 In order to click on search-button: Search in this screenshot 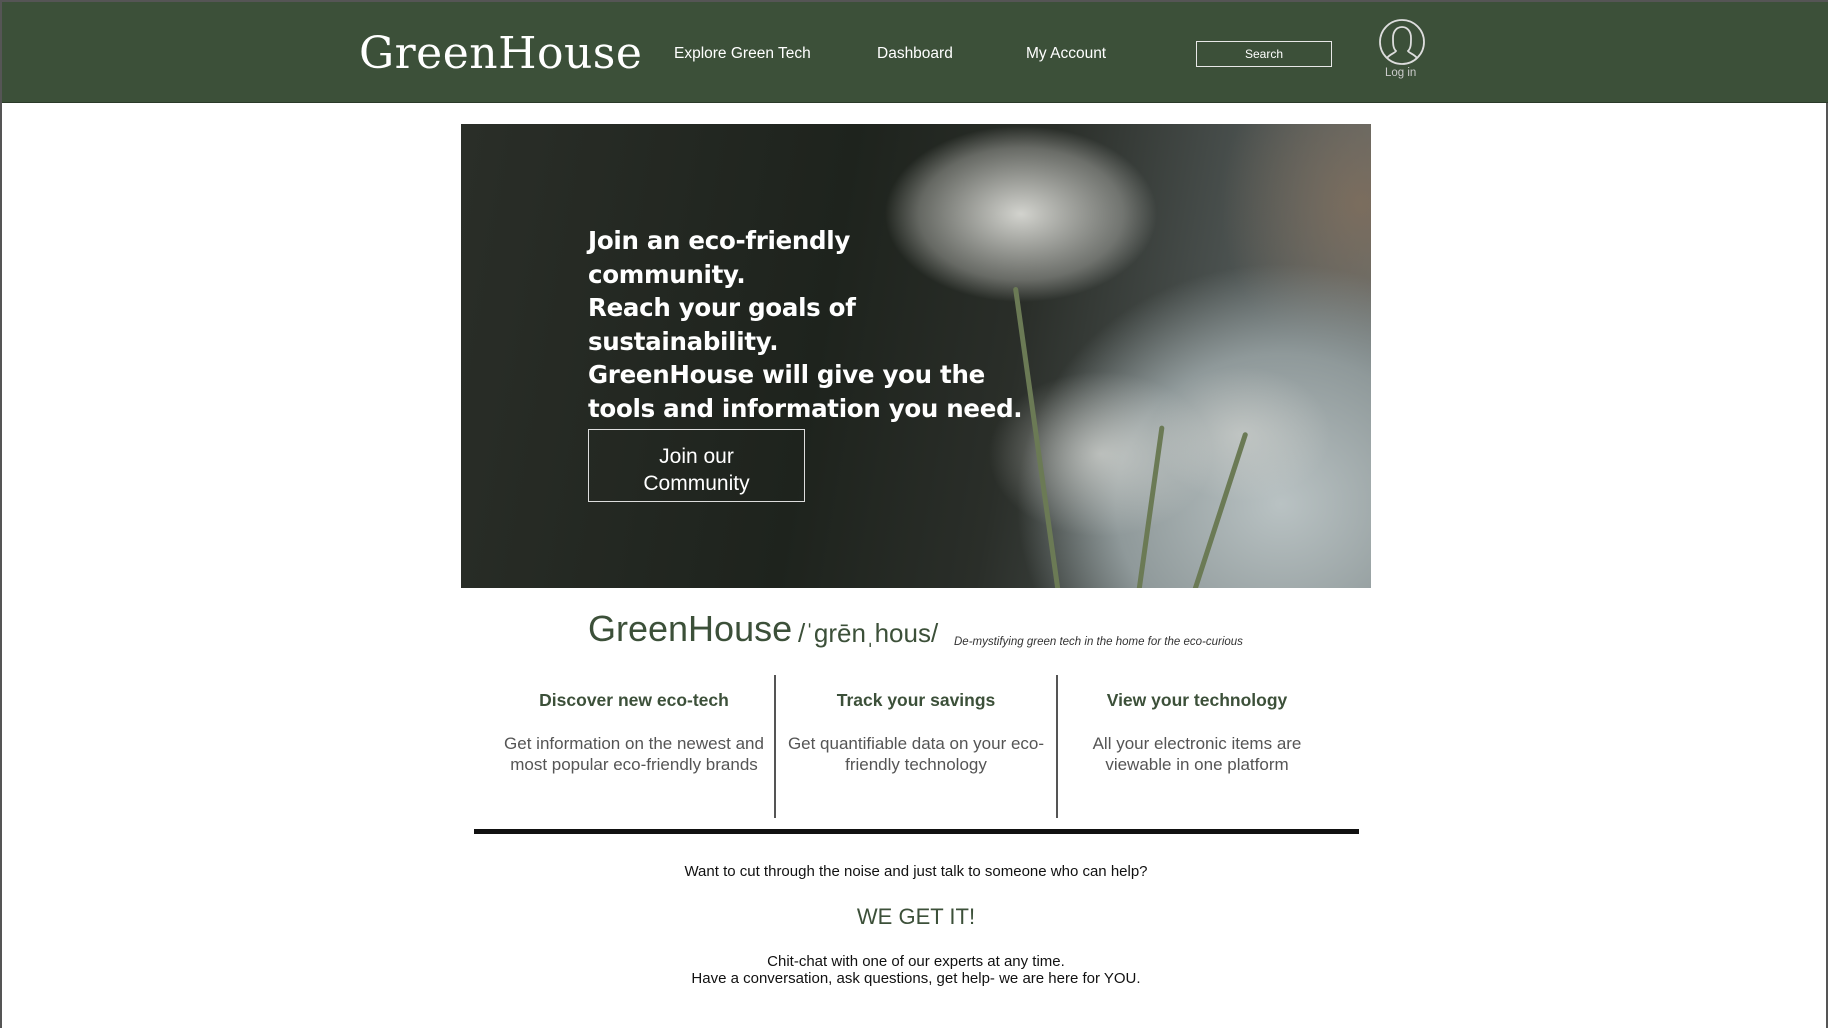, I will do `click(1264, 54)`.